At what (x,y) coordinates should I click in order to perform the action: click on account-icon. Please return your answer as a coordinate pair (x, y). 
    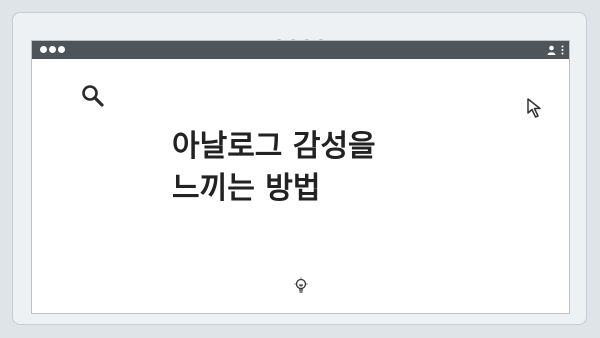
    Looking at the image, I should click on (551, 50).